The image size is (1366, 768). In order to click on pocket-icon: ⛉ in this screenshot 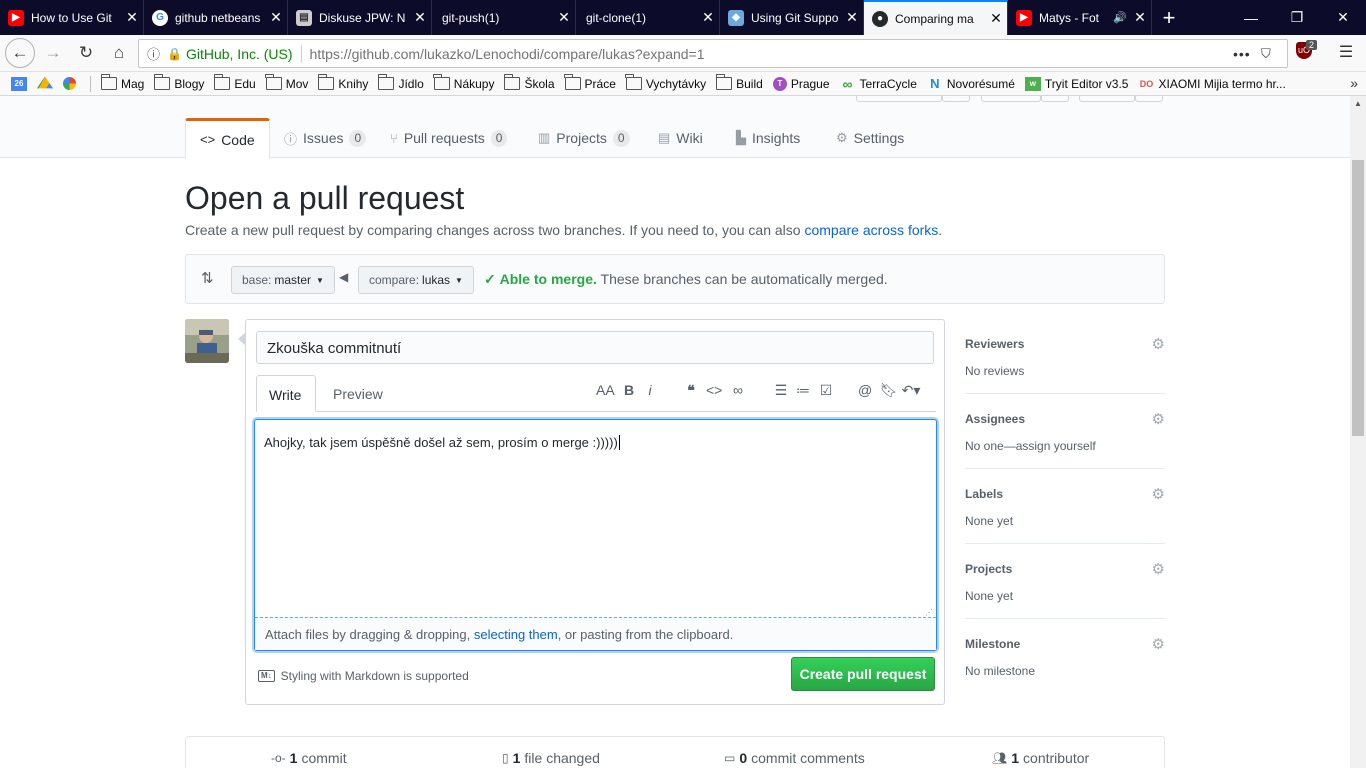, I will do `click(1274, 54)`.